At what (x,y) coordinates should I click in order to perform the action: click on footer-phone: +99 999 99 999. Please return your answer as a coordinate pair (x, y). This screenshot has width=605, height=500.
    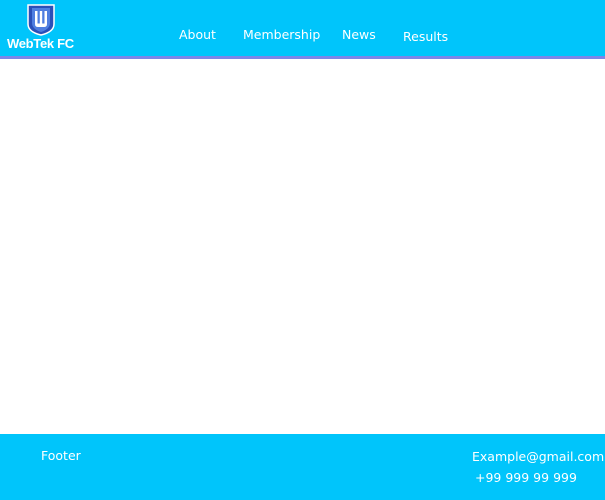
    Looking at the image, I should click on (526, 477).